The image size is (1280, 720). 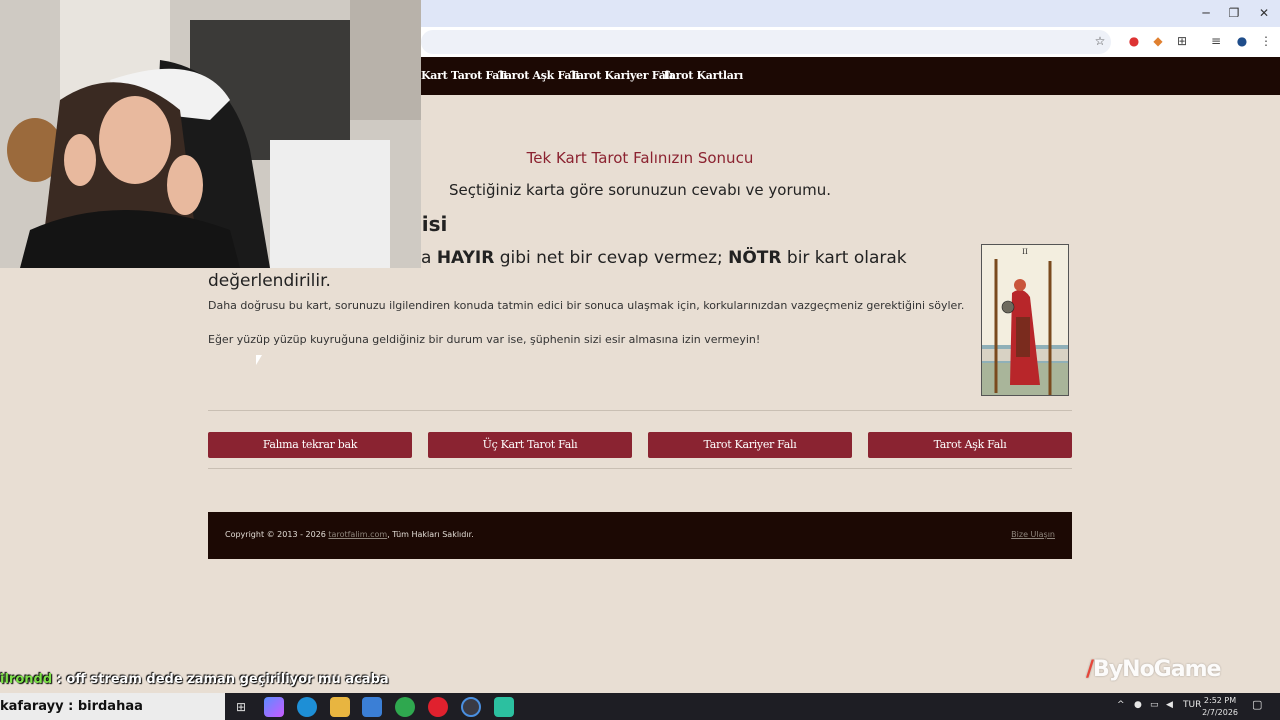 What do you see at coordinates (1158, 41) in the screenshot?
I see `extension-fox-icon: ◆` at bounding box center [1158, 41].